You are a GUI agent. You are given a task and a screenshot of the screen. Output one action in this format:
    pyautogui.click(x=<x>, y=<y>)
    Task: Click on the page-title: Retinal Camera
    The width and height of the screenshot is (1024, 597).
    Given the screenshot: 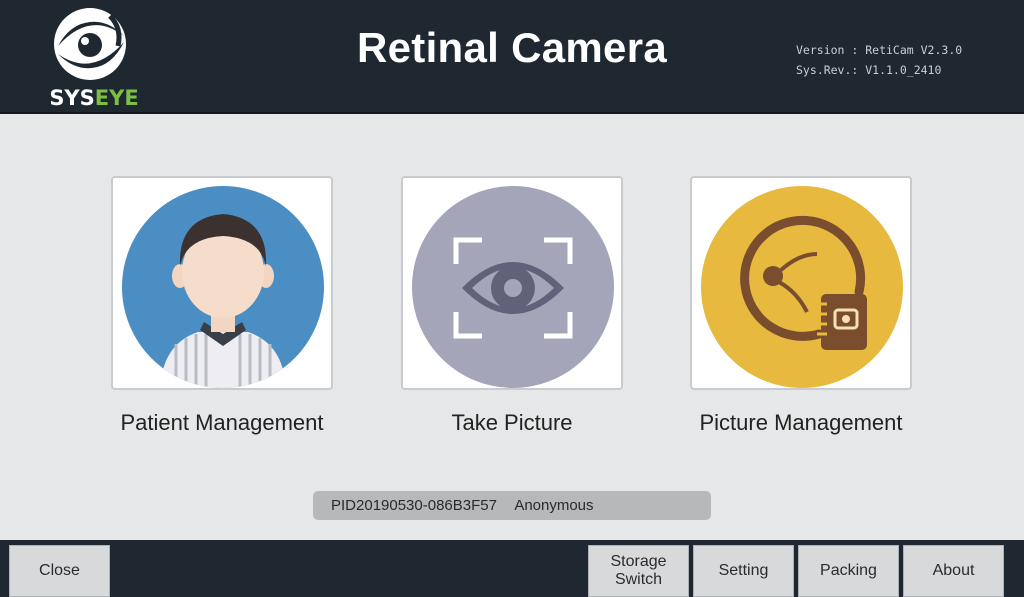 What is the action you would take?
    pyautogui.click(x=512, y=47)
    